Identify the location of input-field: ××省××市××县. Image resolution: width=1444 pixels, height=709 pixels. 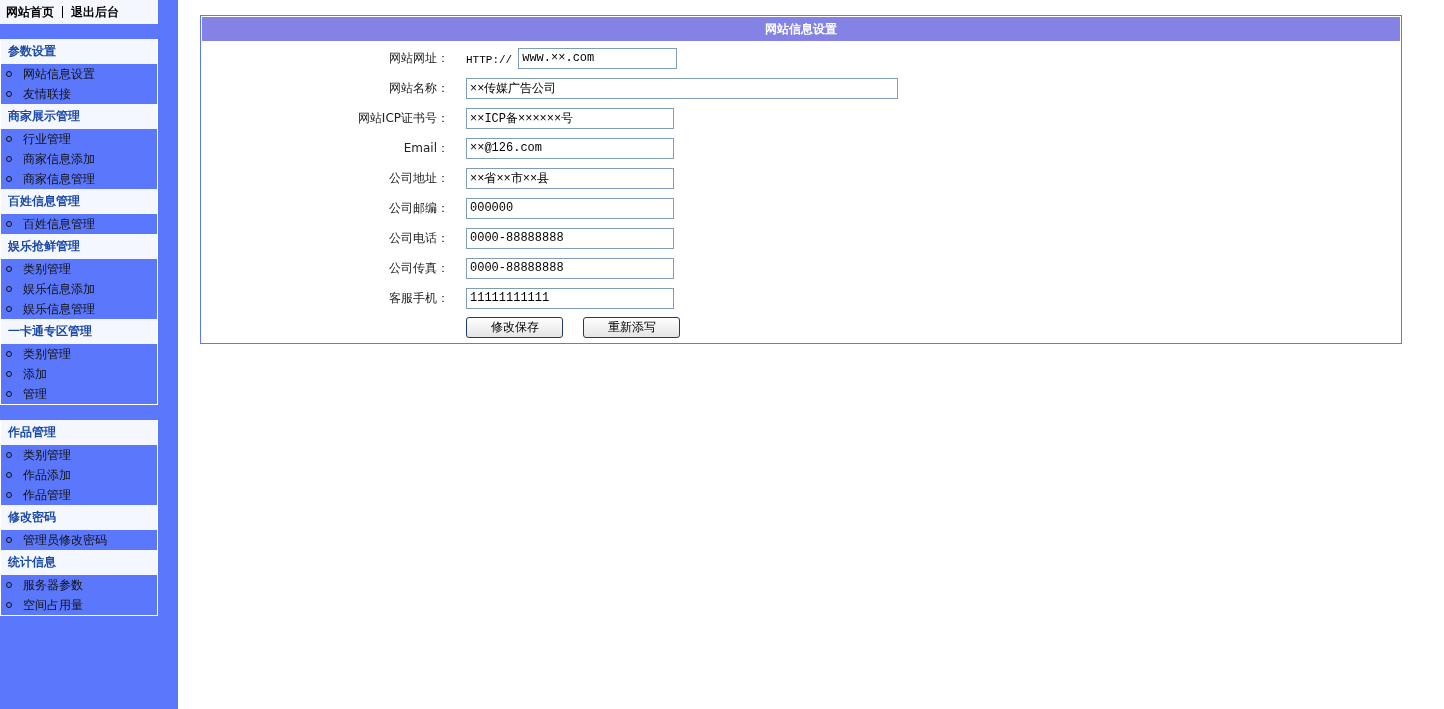
(570, 178).